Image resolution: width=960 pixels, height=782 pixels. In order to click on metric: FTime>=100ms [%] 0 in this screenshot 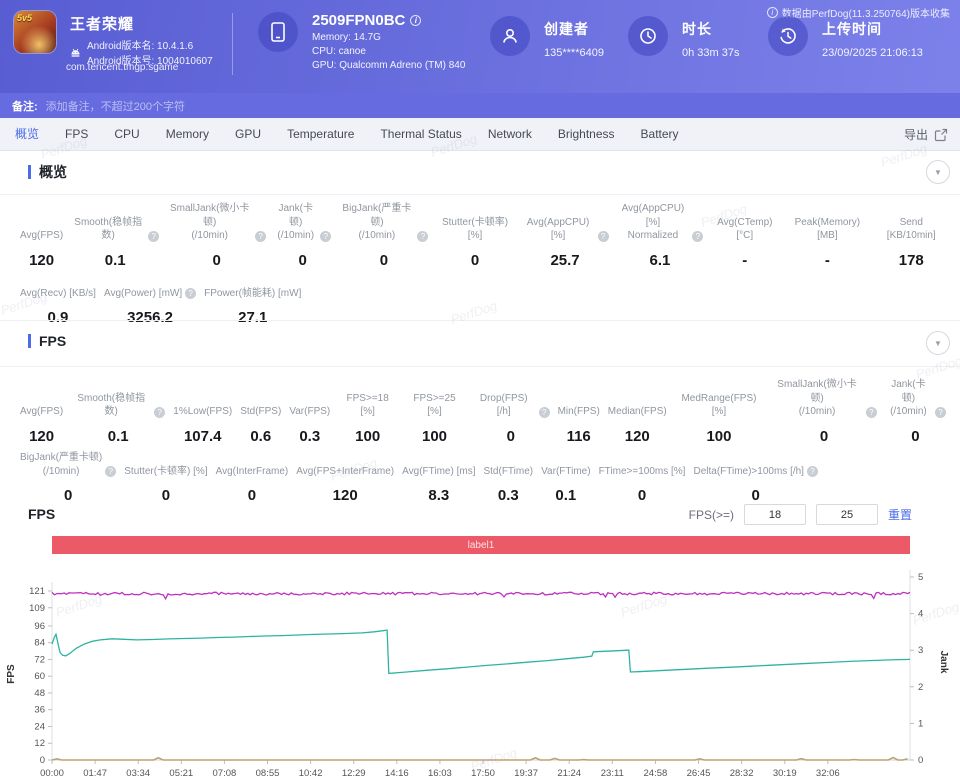, I will do `click(642, 476)`.